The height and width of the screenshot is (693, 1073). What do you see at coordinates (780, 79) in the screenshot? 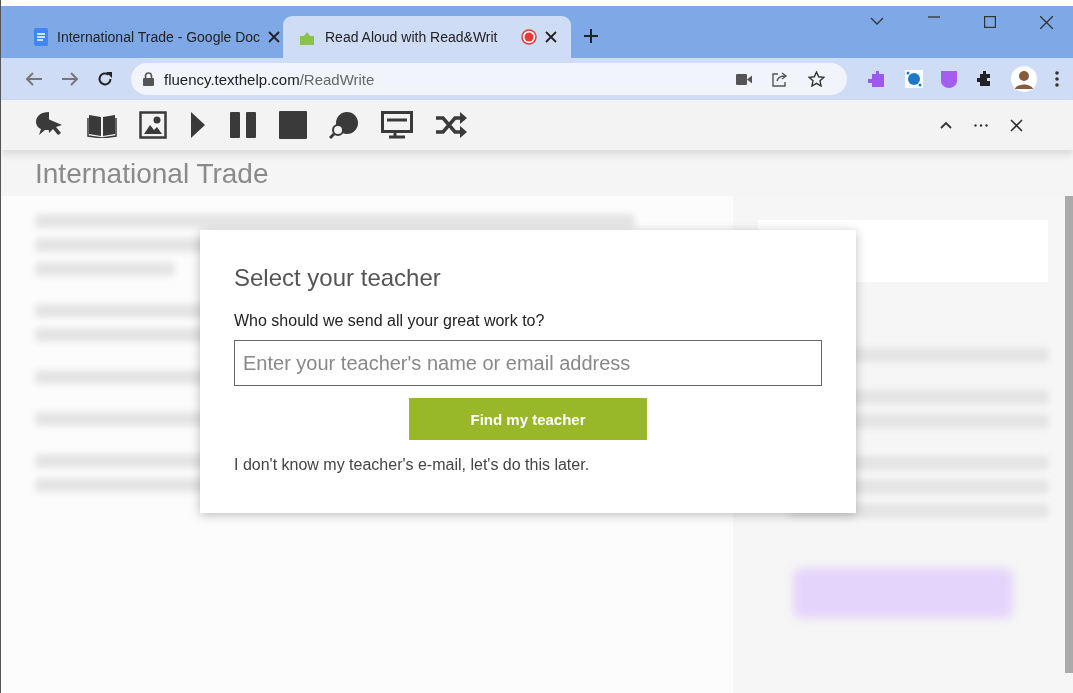
I see `share-icon` at bounding box center [780, 79].